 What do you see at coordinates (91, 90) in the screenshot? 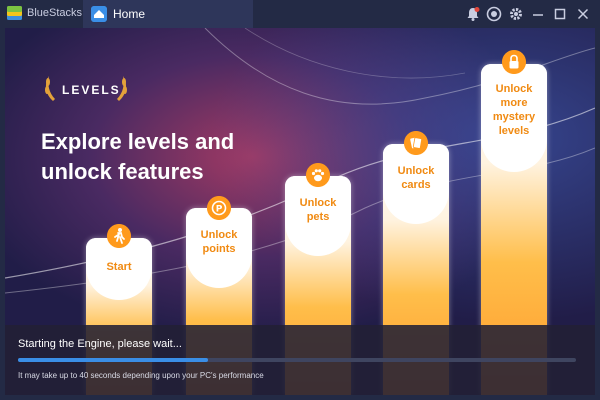
I see `levels-badge-label: LEVELS` at bounding box center [91, 90].